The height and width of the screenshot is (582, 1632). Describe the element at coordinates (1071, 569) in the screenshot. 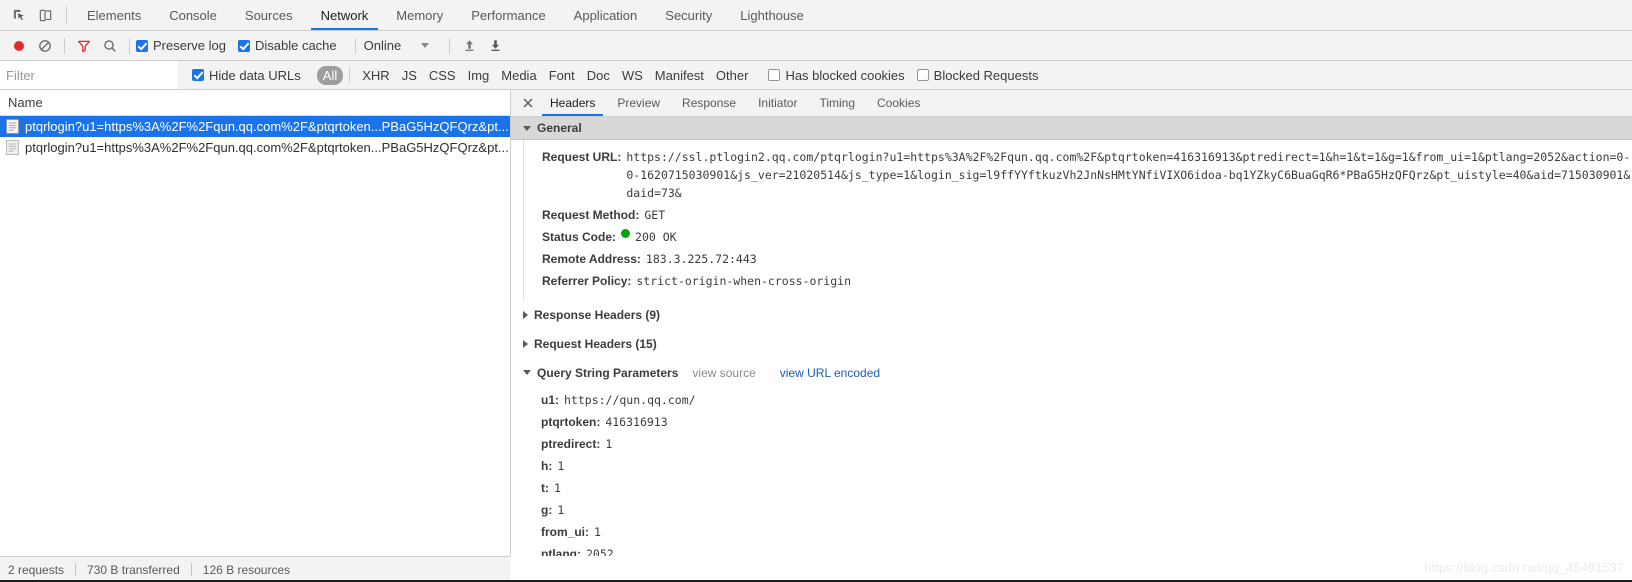

I see `bottom-right-area: https://blog.csdn.net/qq_45491537` at that location.